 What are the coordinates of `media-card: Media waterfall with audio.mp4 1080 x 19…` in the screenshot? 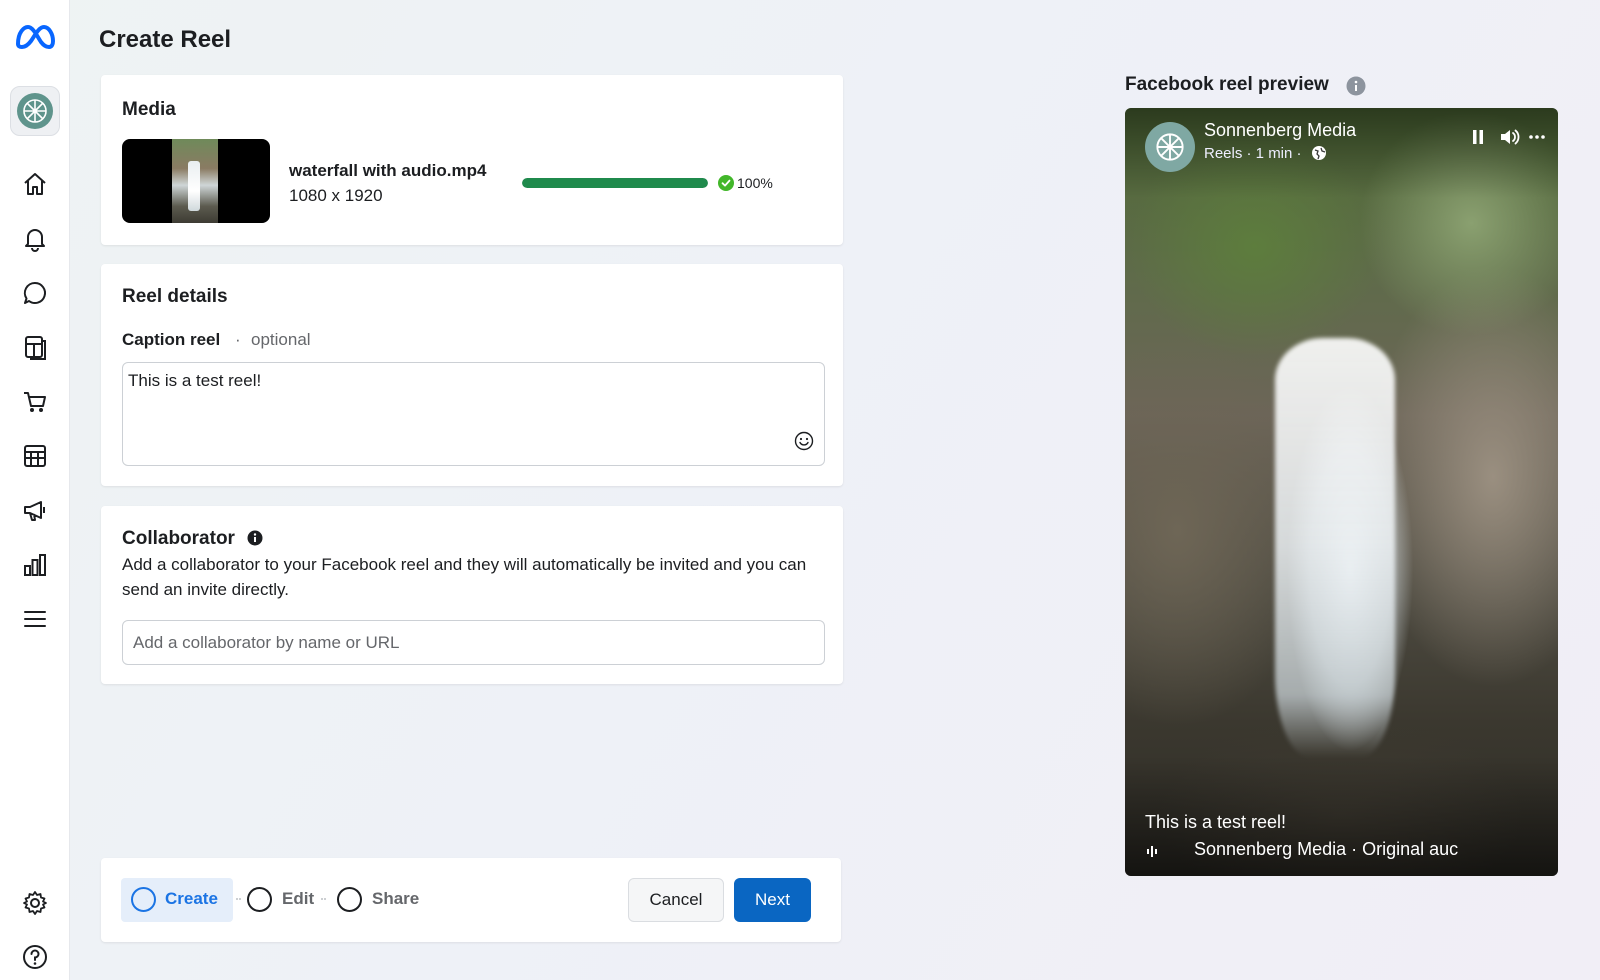 It's located at (472, 160).